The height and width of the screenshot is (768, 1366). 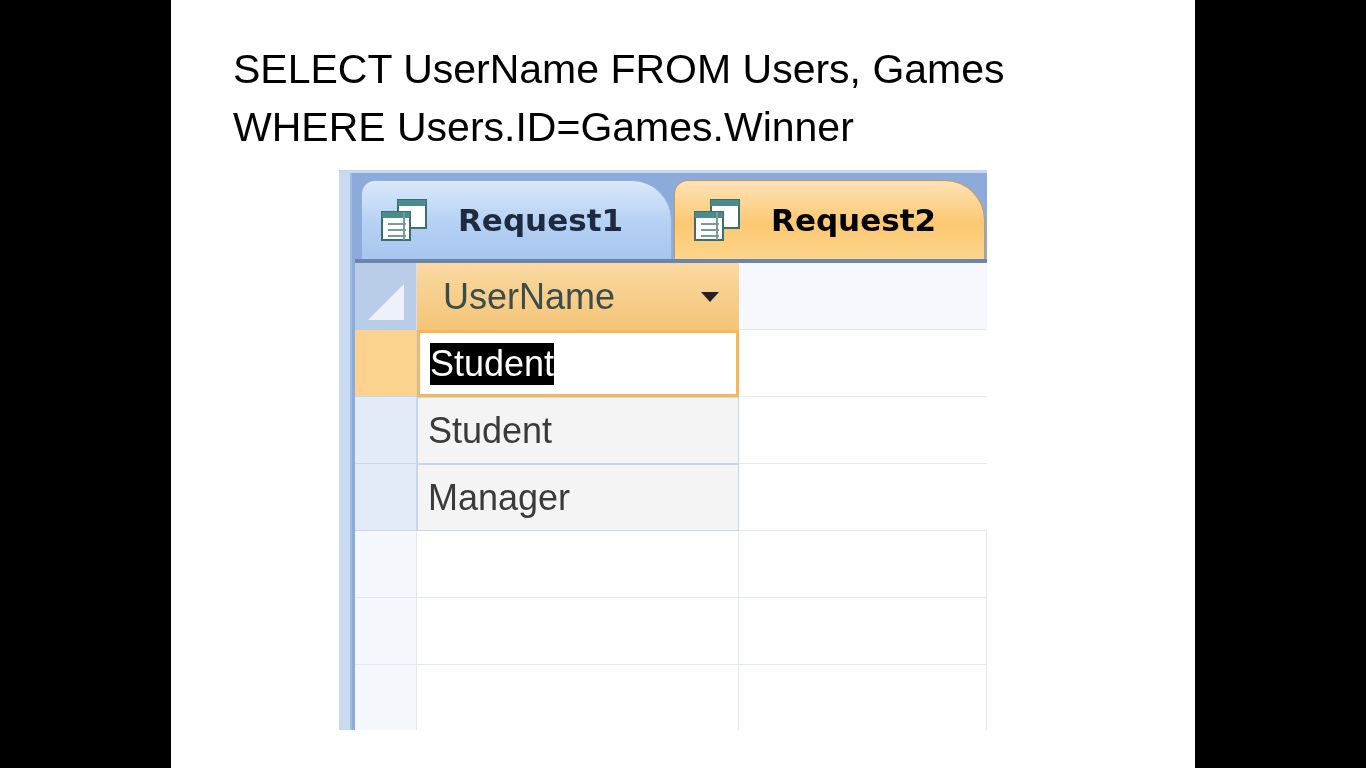 I want to click on dropdown-arrow-icon, so click(x=710, y=296).